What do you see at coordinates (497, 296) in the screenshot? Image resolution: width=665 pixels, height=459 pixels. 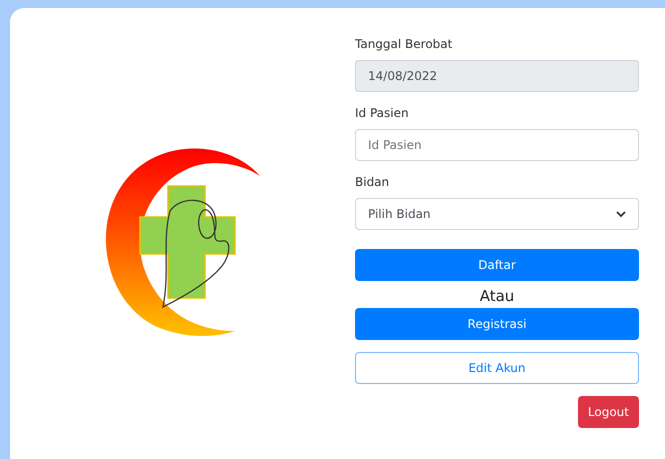 I see `separator-text: Atau` at bounding box center [497, 296].